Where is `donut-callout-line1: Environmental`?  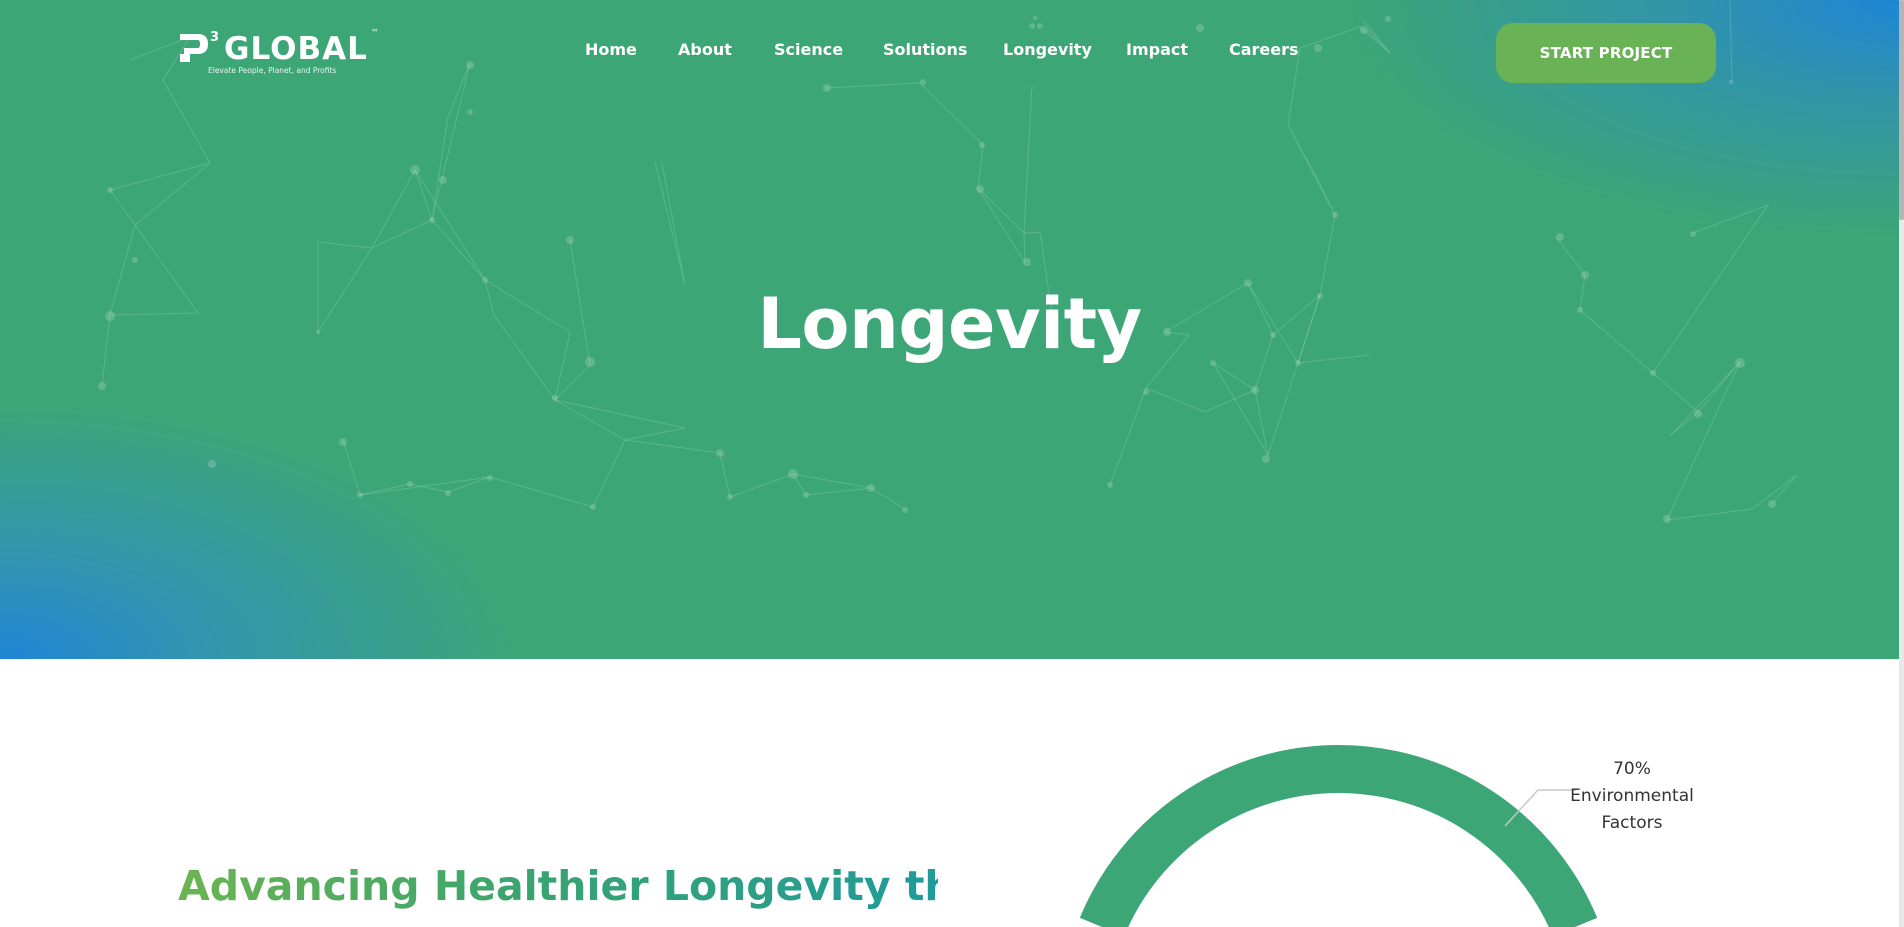
donut-callout-line1: Environmental is located at coordinates (1632, 796).